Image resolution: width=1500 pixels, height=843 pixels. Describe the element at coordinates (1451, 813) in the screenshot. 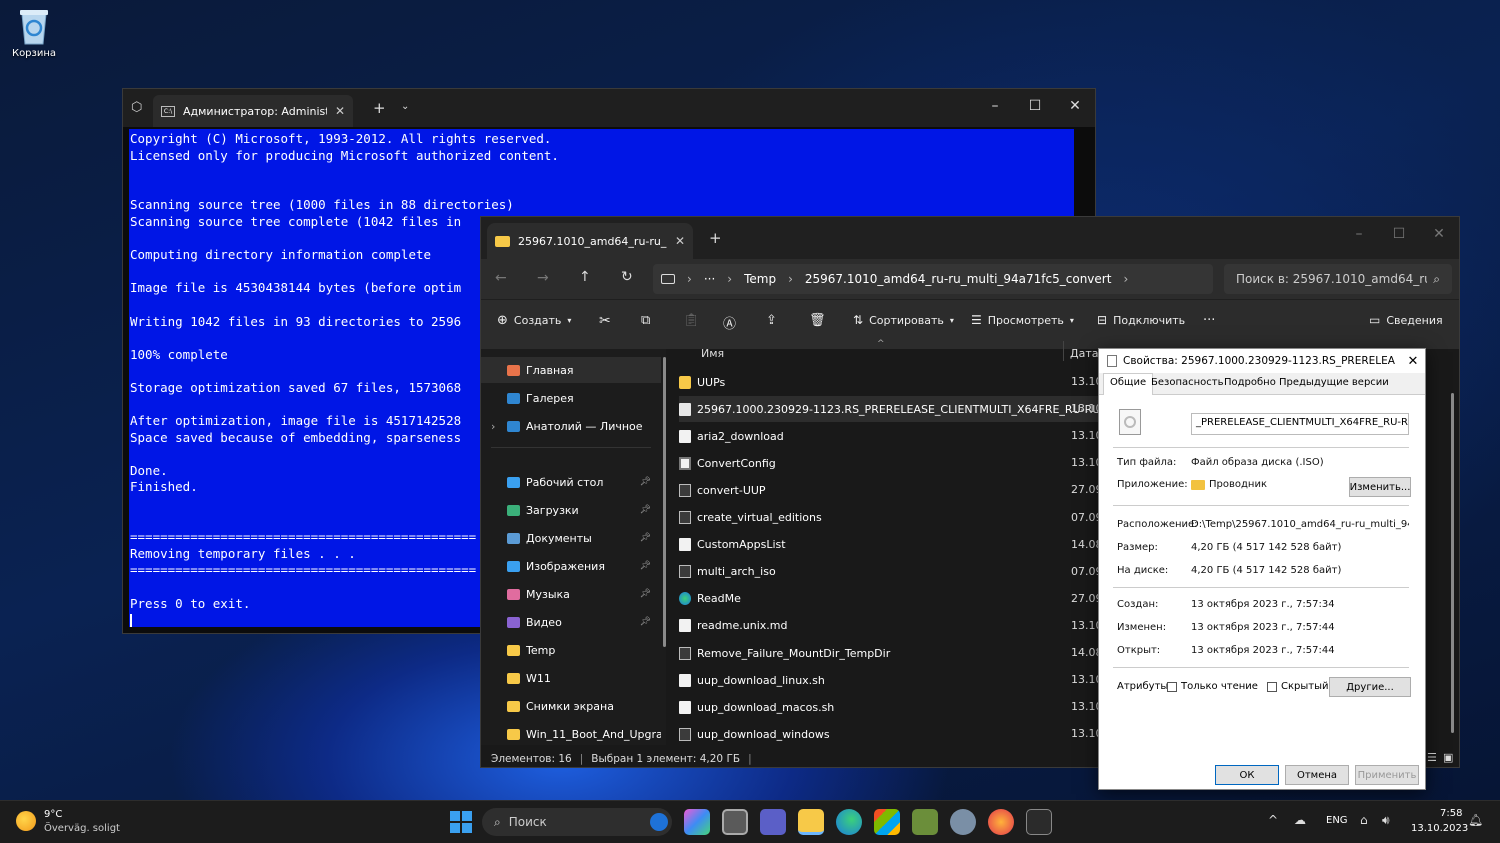

I see `clock-time: 7:58` at that location.